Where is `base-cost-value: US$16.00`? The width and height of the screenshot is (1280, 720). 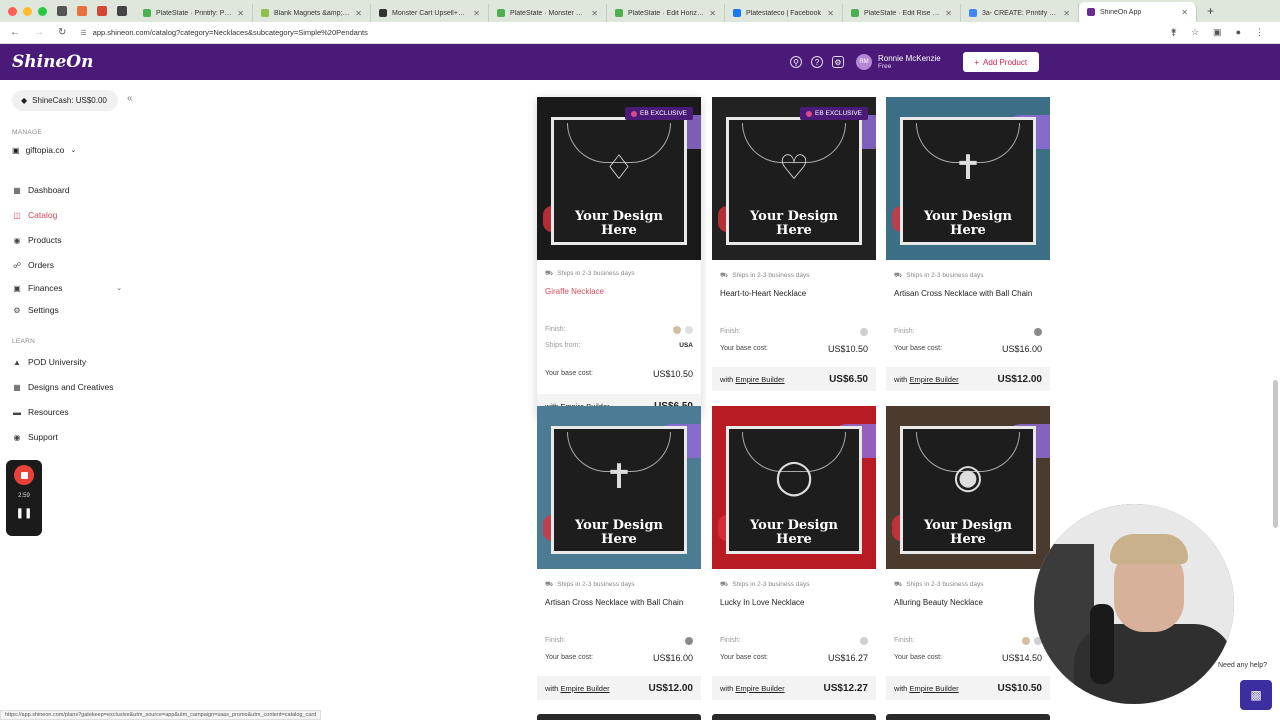
base-cost-value: US$16.00 is located at coordinates (672, 658).